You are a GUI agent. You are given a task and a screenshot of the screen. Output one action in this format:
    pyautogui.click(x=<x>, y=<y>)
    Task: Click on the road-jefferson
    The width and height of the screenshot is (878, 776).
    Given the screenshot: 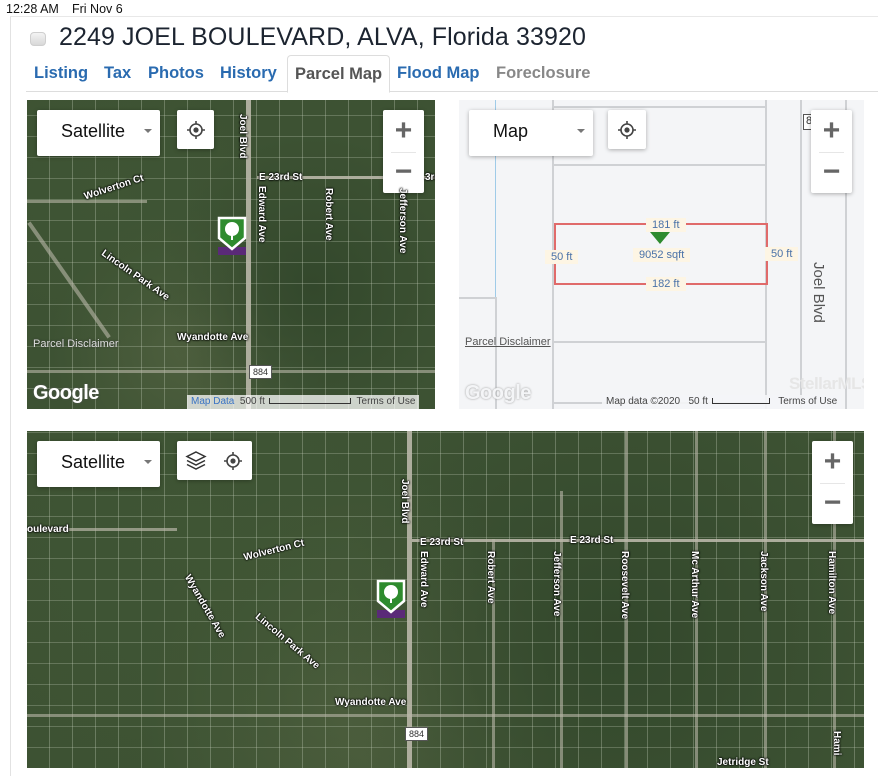 What is the action you would take?
    pyautogui.click(x=561, y=629)
    